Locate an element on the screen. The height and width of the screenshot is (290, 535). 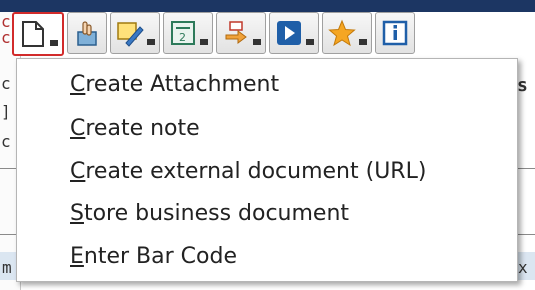
menu-item-enter-bar-code: Enter Bar Code is located at coordinates (153, 257).